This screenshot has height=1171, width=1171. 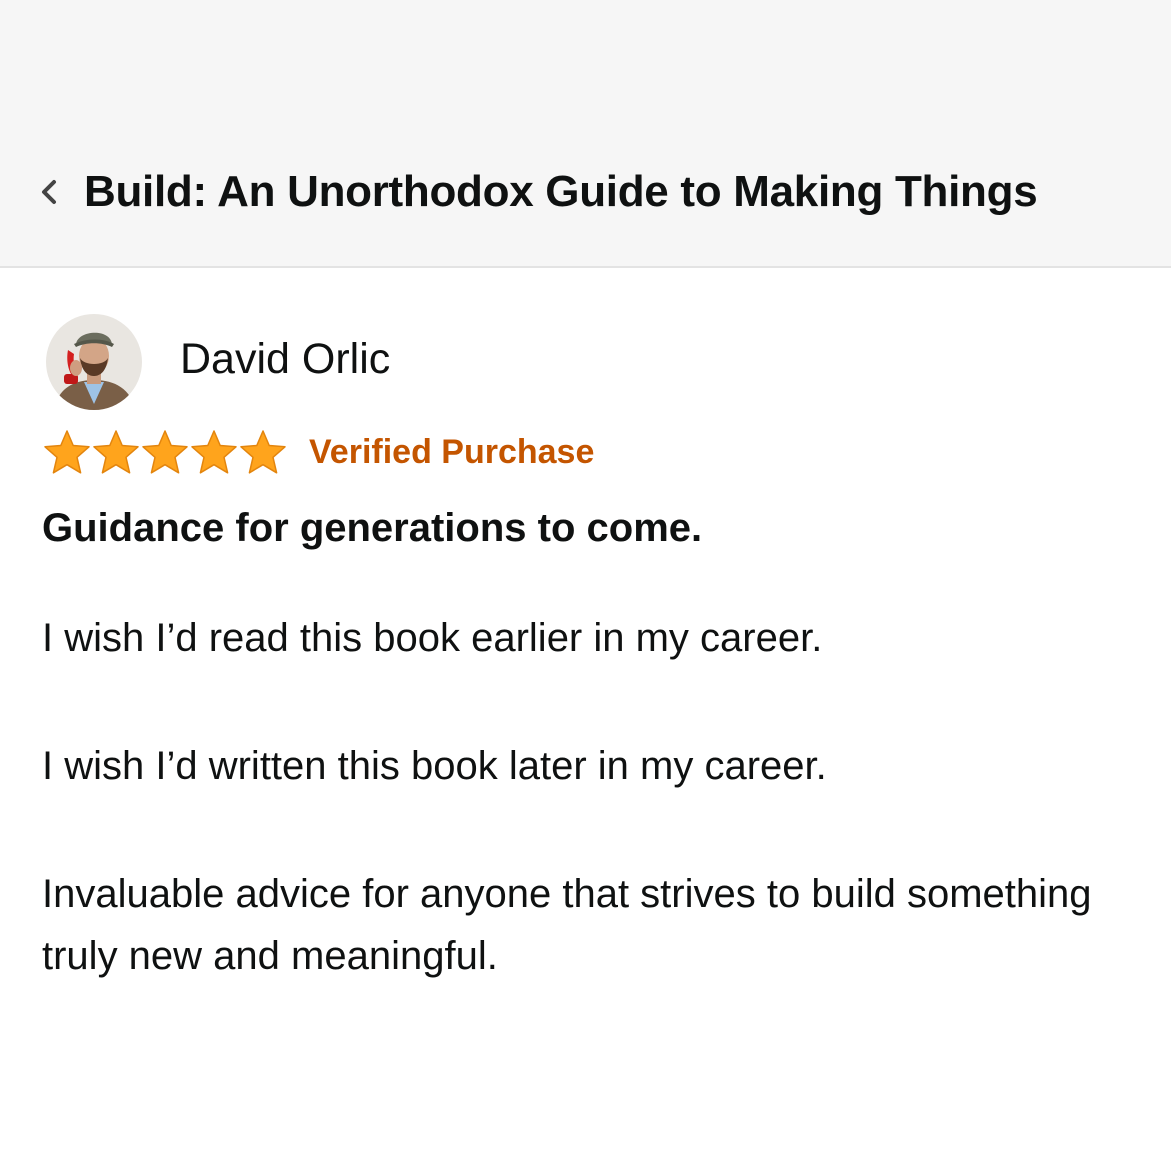 I want to click on avatar, so click(x=94, y=362).